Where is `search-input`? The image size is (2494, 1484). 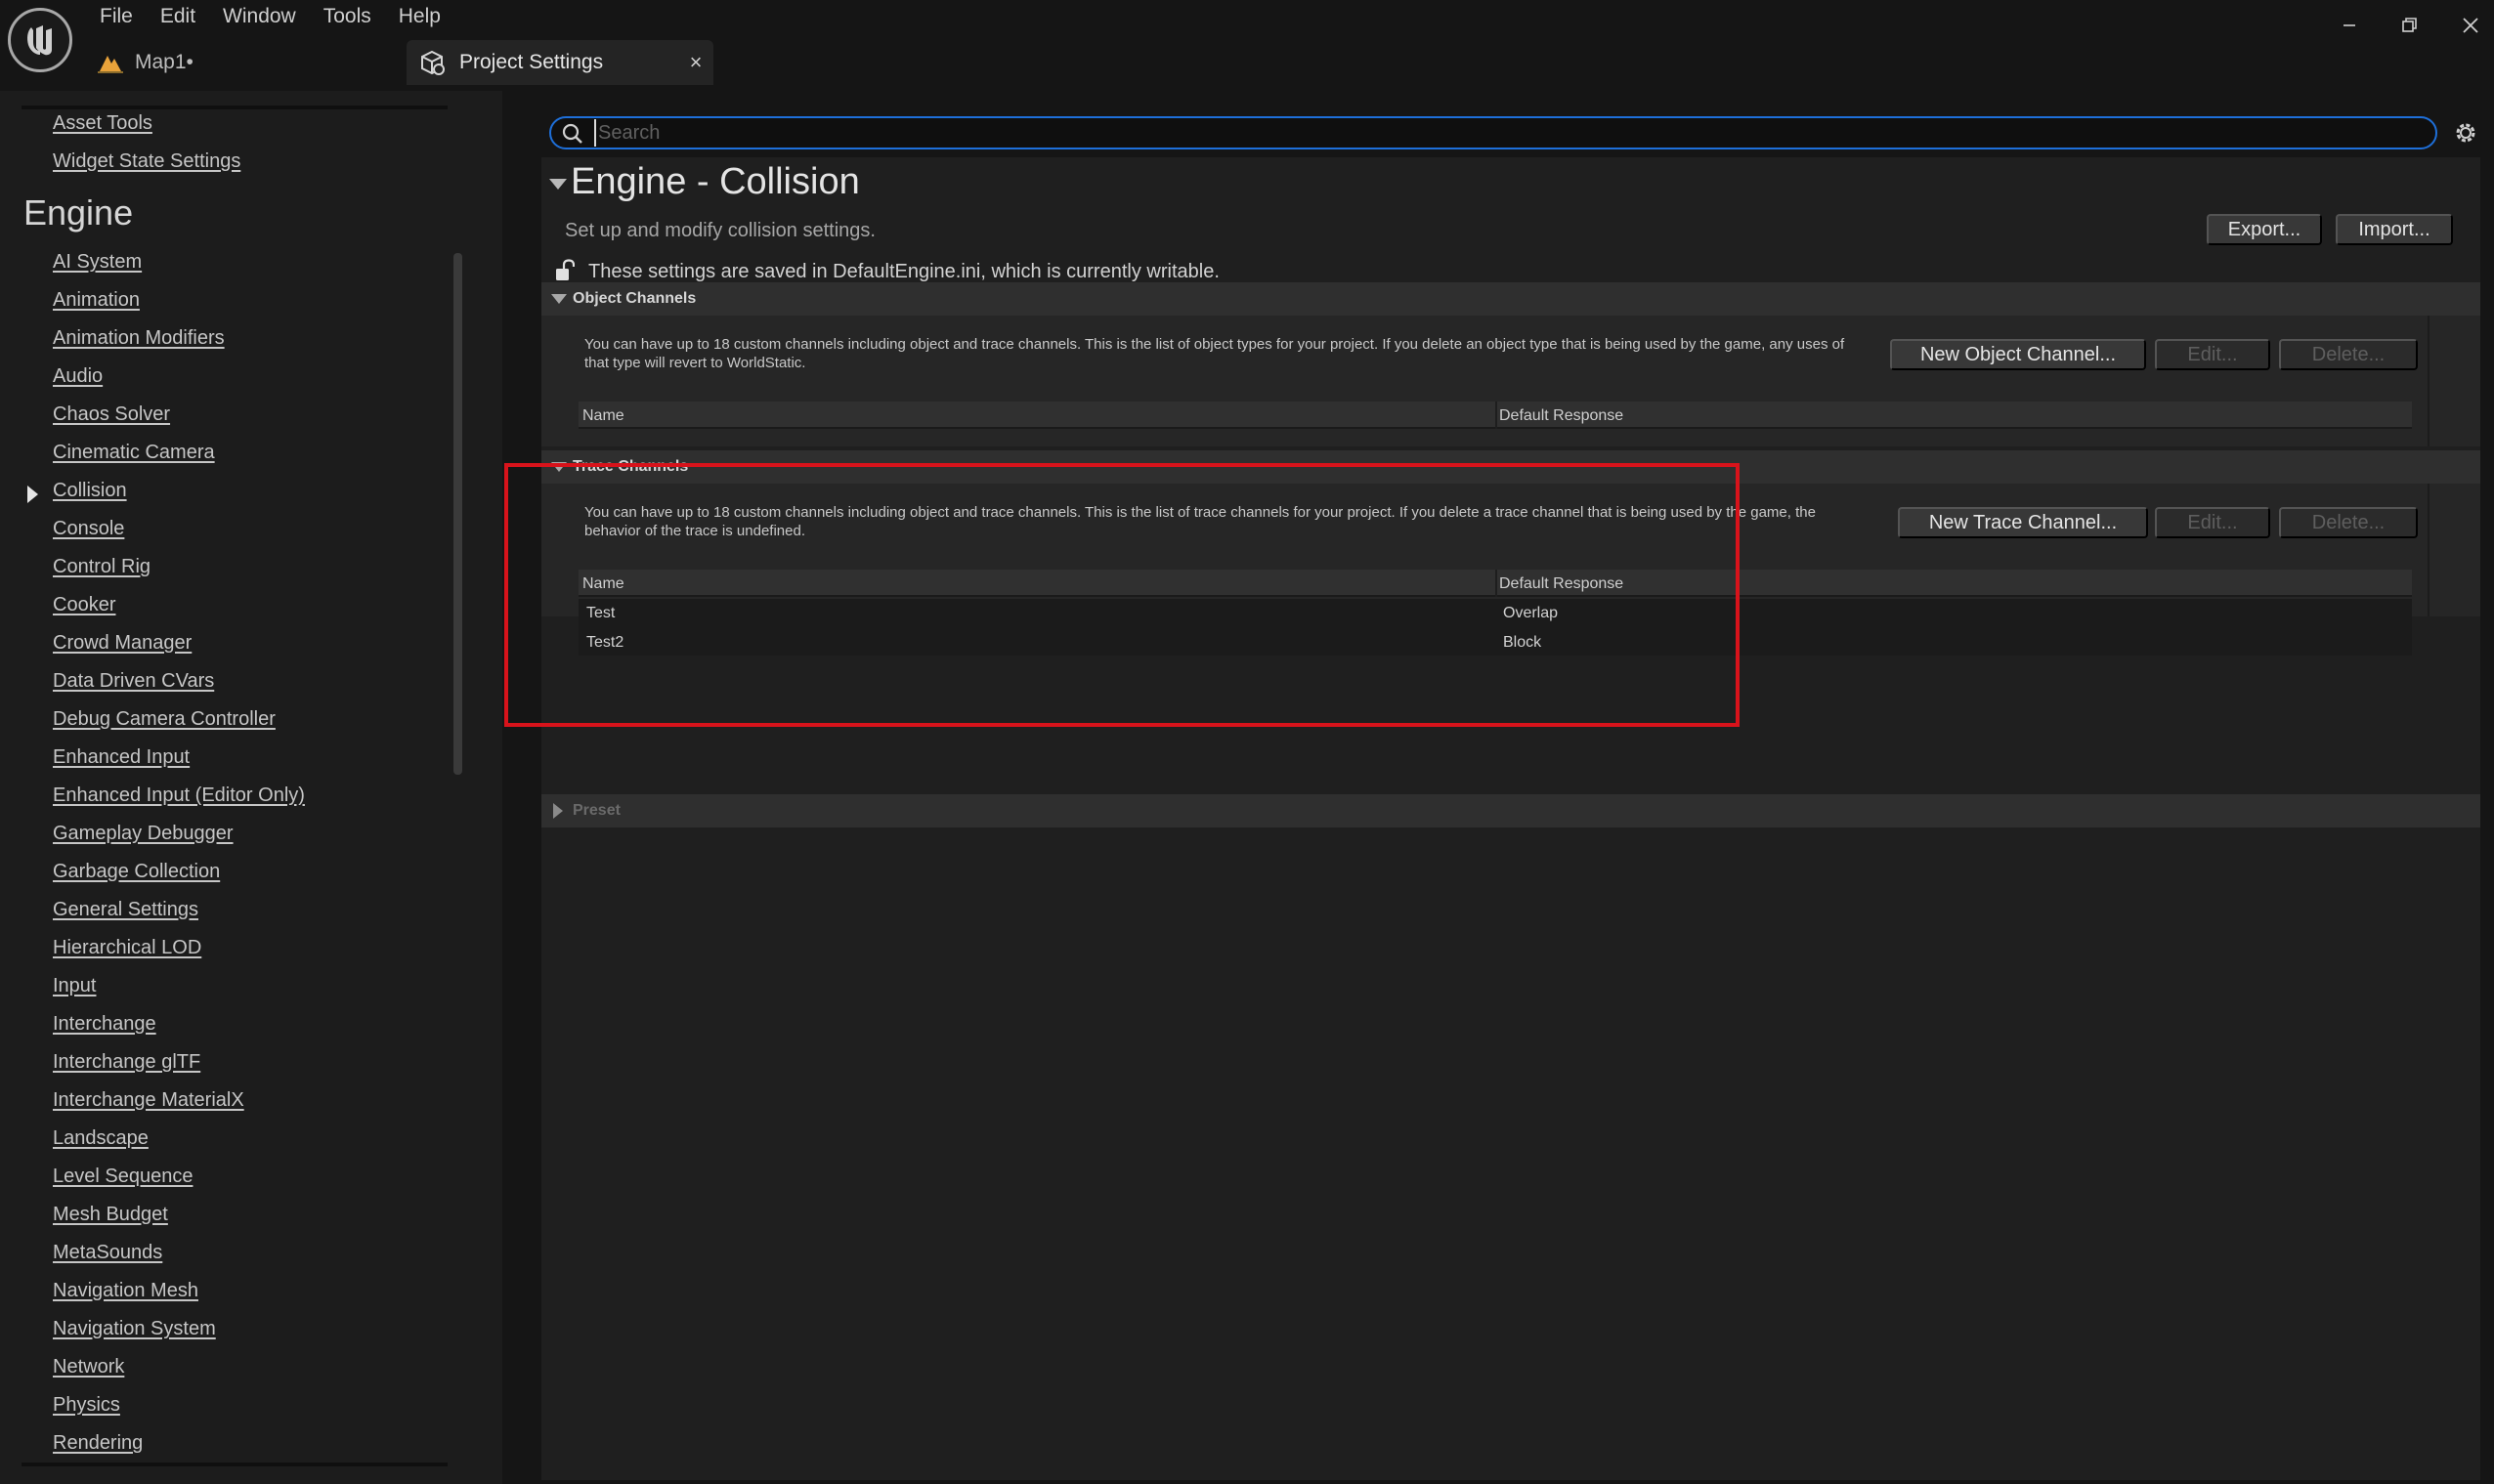
search-input is located at coordinates (1503, 133).